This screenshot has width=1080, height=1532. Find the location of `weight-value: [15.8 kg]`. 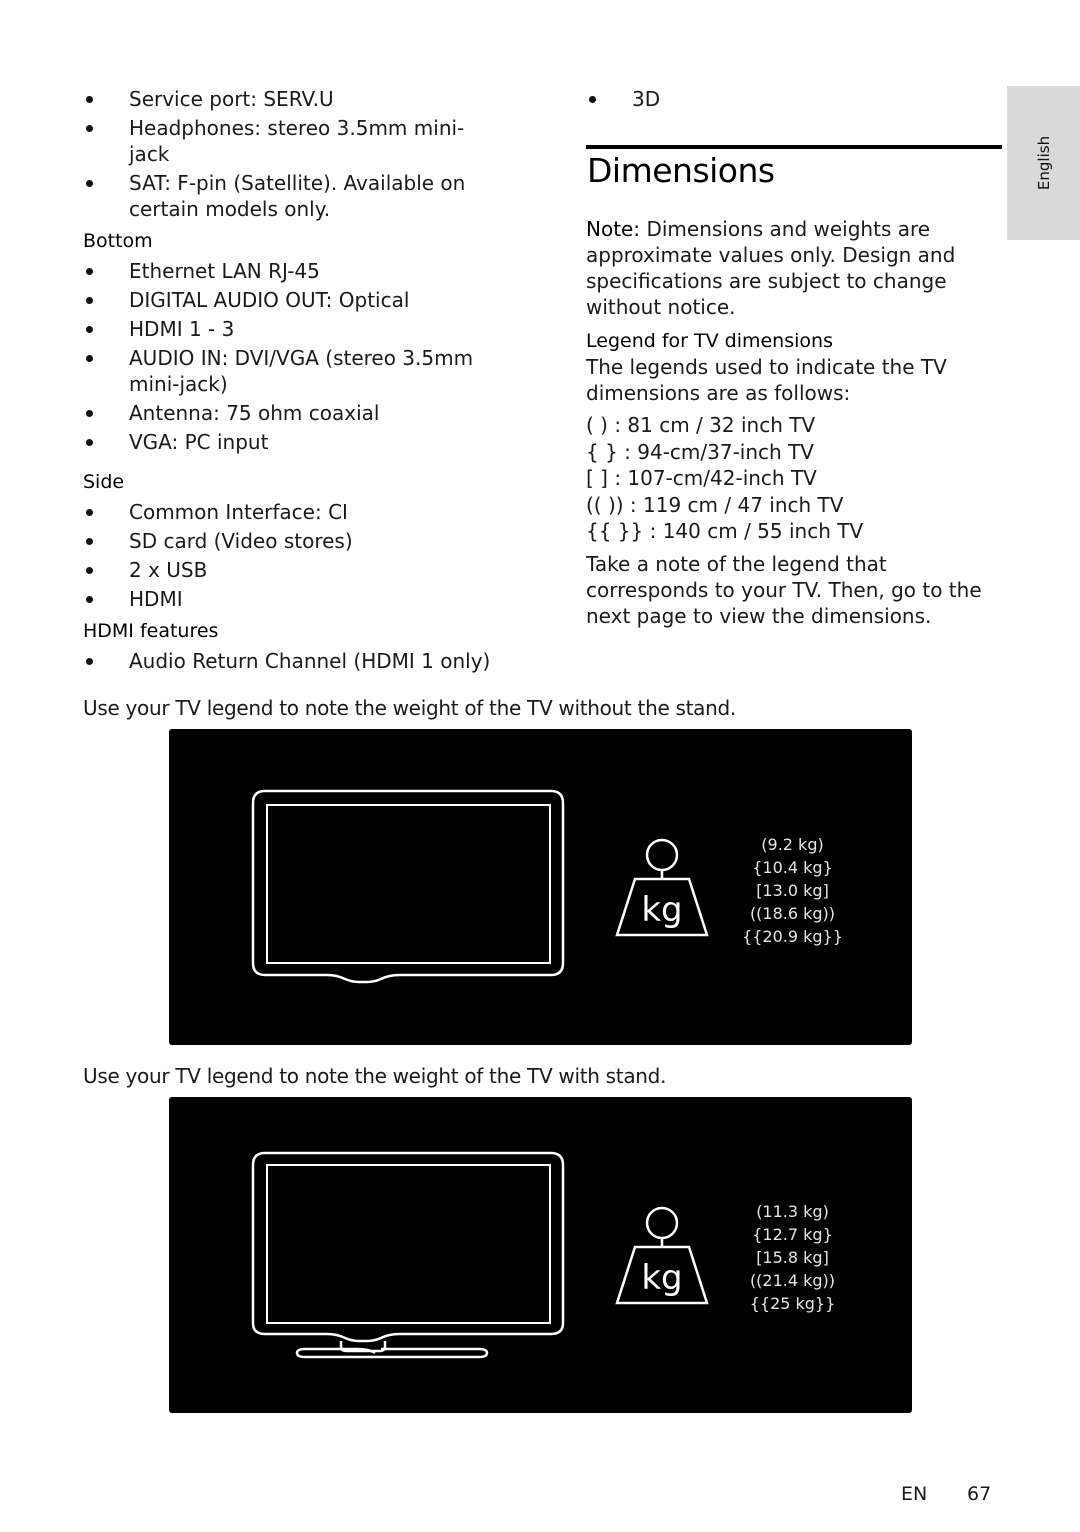

weight-value: [15.8 kg] is located at coordinates (792, 1257).